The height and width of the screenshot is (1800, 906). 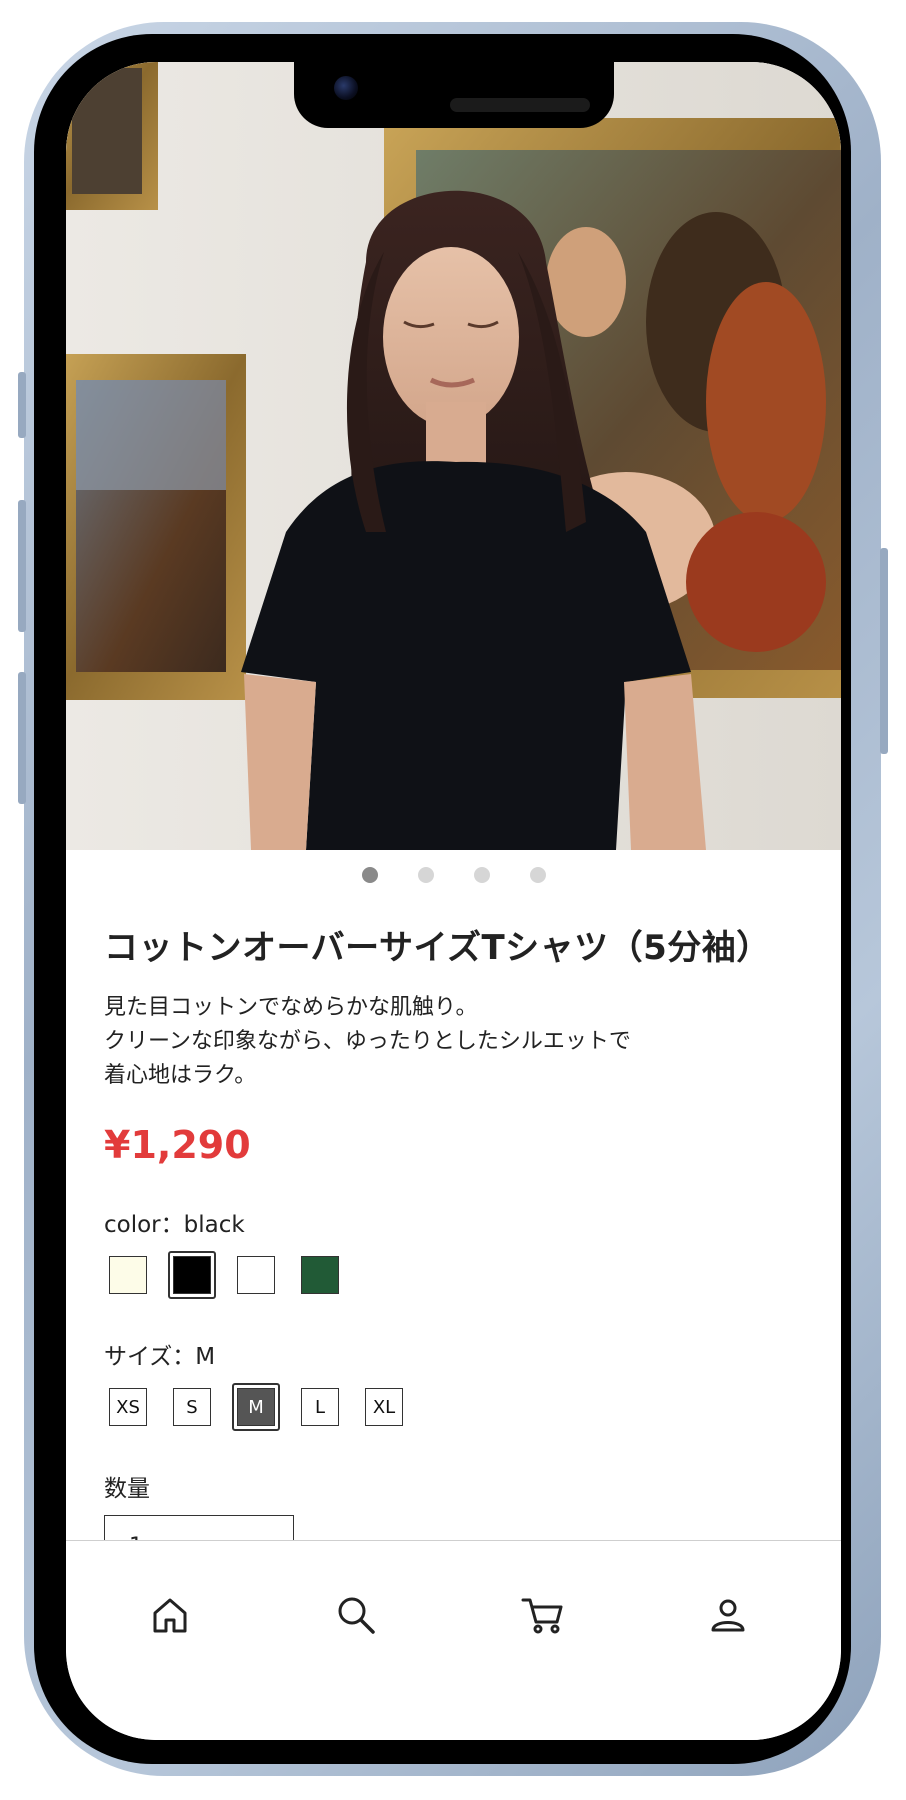 What do you see at coordinates (127, 1489) in the screenshot?
I see `quantity-label: 数量` at bounding box center [127, 1489].